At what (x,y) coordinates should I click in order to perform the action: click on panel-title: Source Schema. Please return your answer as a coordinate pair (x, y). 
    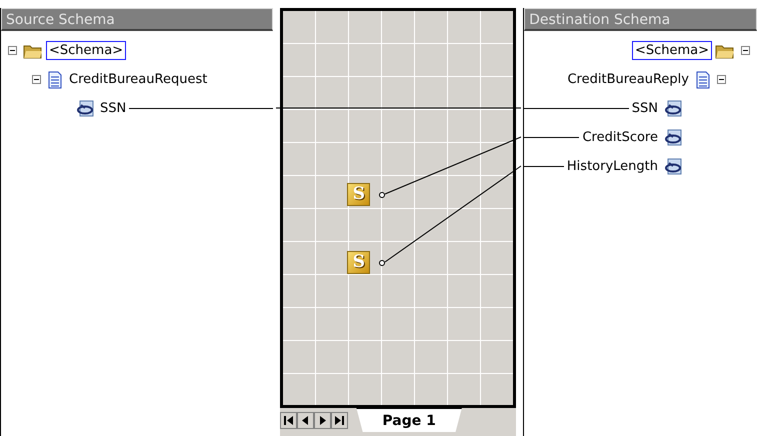
    Looking at the image, I should click on (137, 19).